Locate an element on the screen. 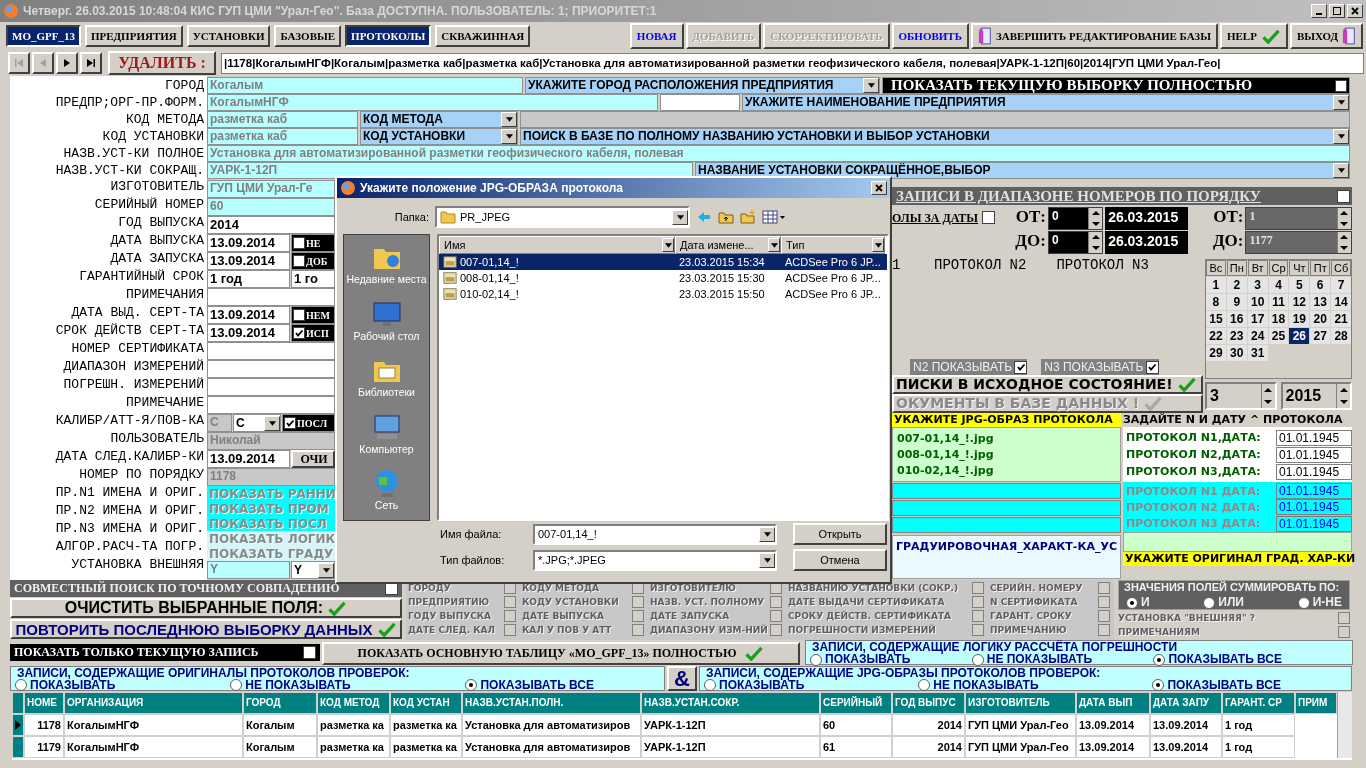  tab: УСТАНОВКИ is located at coordinates (228, 36).